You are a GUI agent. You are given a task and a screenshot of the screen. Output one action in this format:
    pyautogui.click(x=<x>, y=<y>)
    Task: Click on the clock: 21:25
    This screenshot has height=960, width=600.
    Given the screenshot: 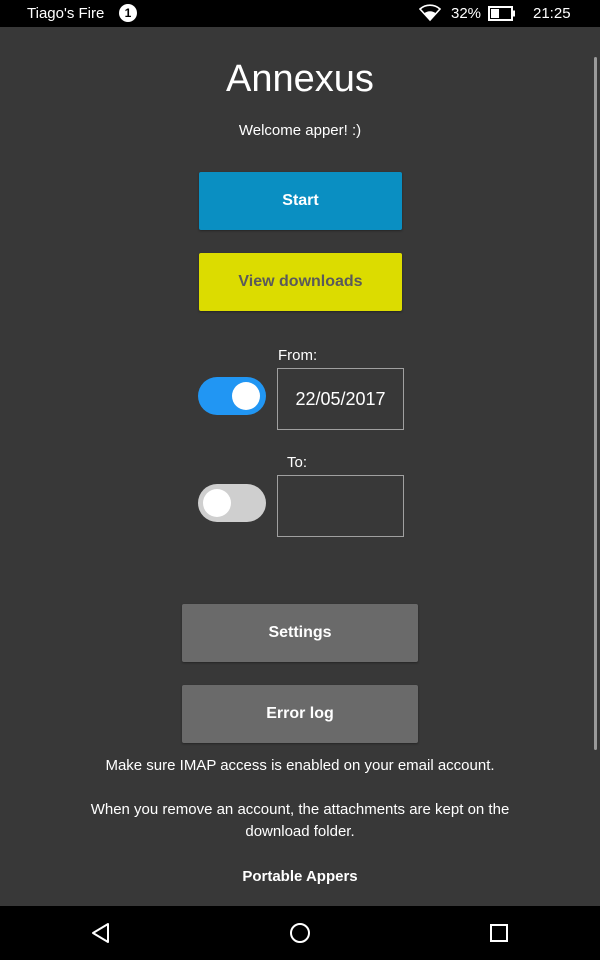 What is the action you would take?
    pyautogui.click(x=552, y=13)
    